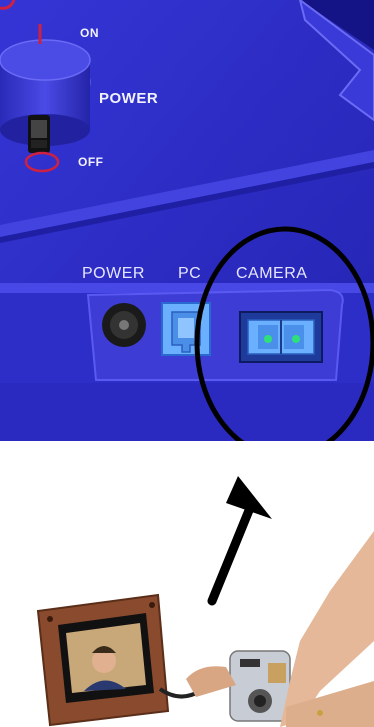 The width and height of the screenshot is (374, 727). I want to click on panel-bottom, so click(187, 412).